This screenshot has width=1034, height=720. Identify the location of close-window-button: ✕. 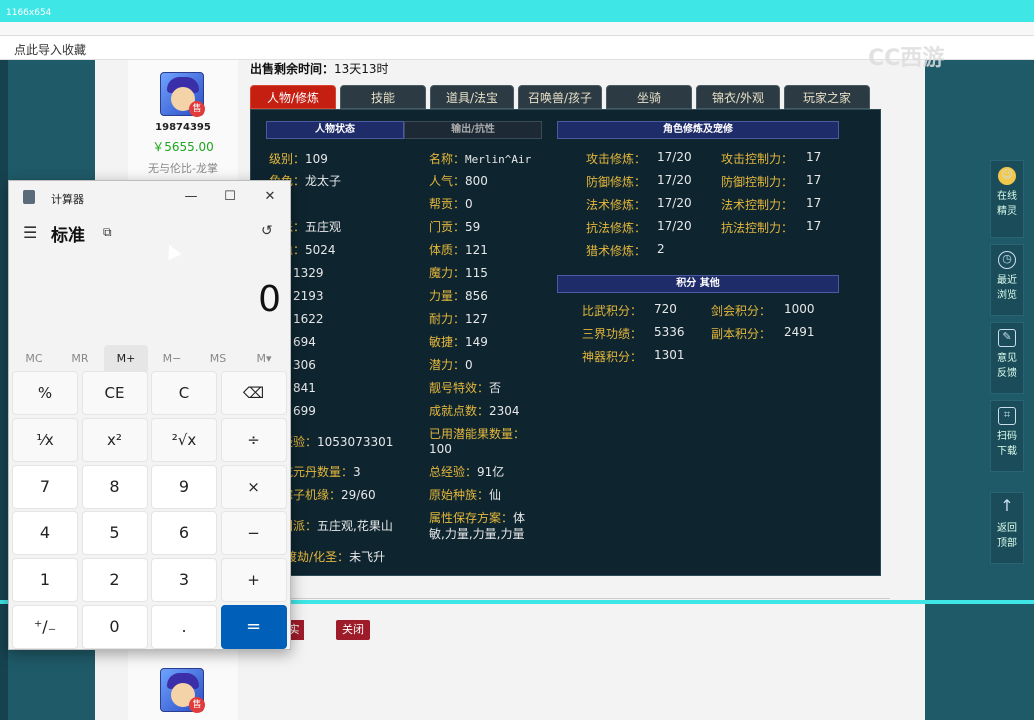
(270, 197).